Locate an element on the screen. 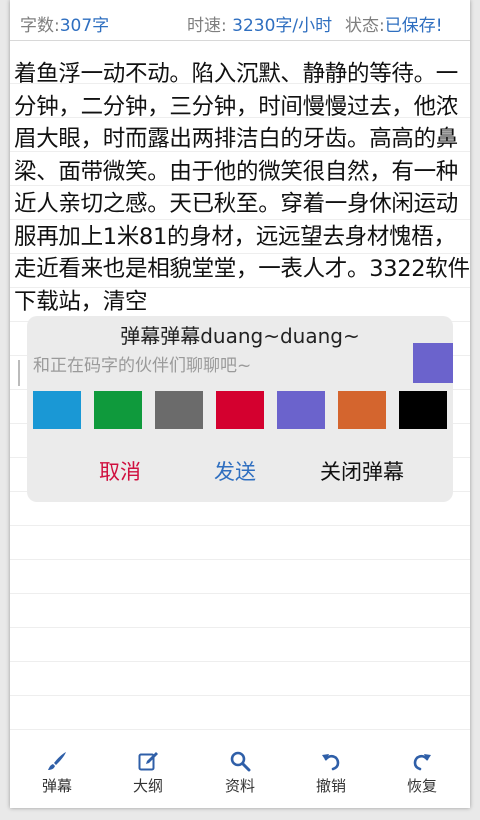 This screenshot has height=820, width=480. toolbar-redo-button: 恢复 is located at coordinates (422, 777).